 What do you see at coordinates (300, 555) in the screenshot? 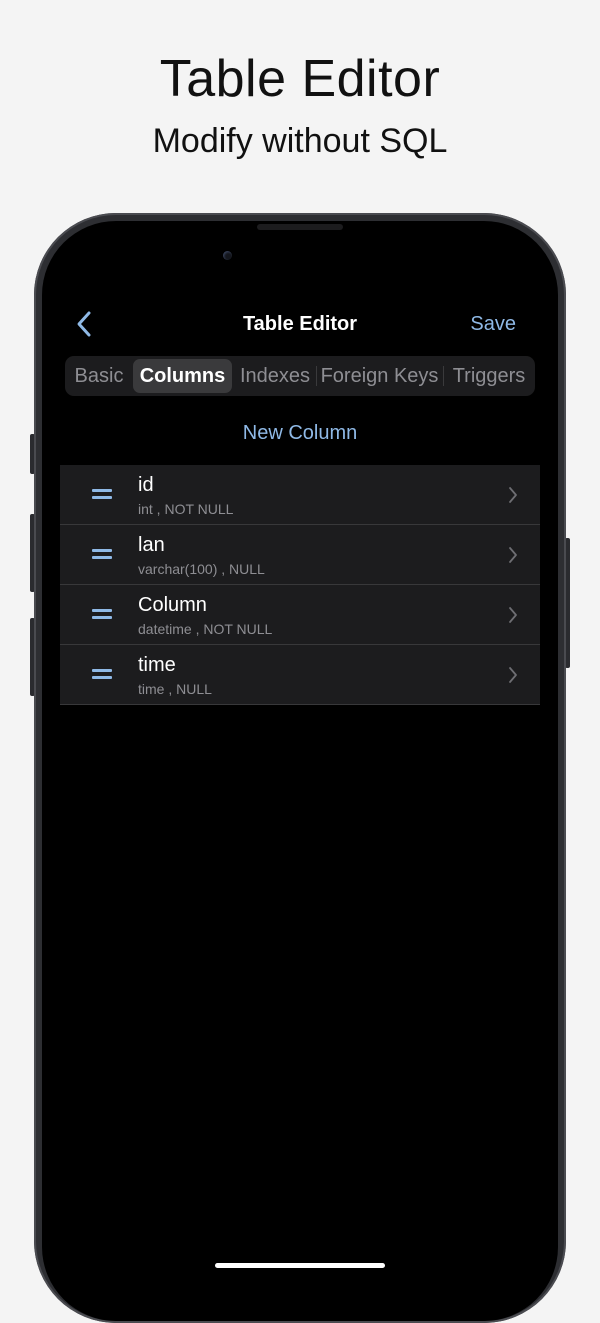
I see `column-row-lan: lan varchar(100) , NULL` at bounding box center [300, 555].